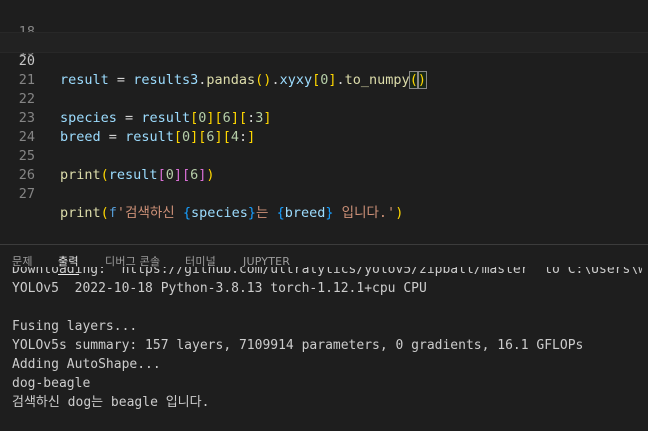 The width and height of the screenshot is (648, 431). What do you see at coordinates (324, 70) in the screenshot?
I see `code-line-21: 21` at bounding box center [324, 70].